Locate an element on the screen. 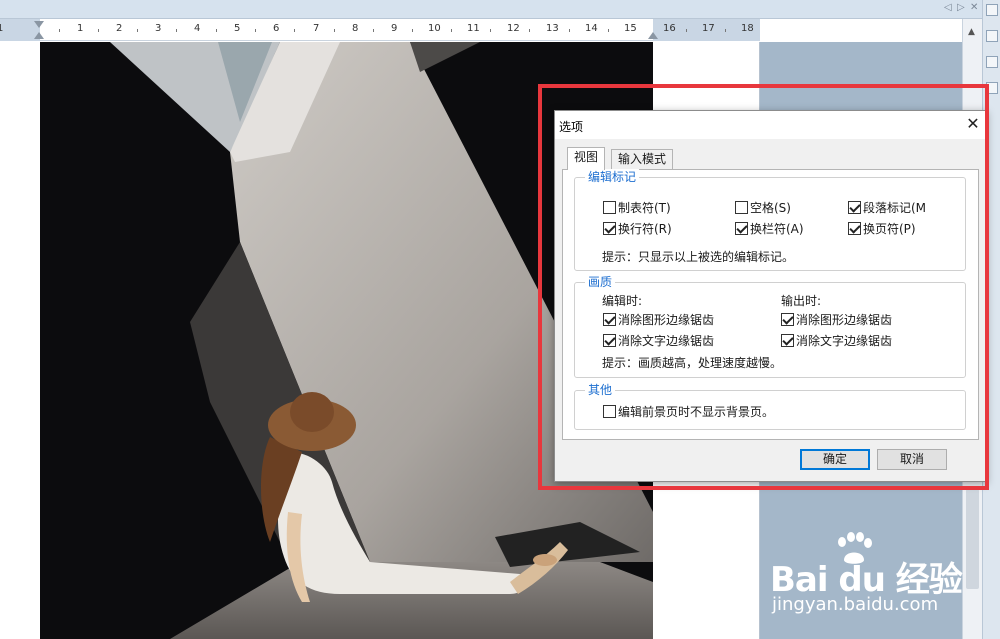 The width and height of the screenshot is (1000, 639). dialog-title: 选项 is located at coordinates (571, 127).